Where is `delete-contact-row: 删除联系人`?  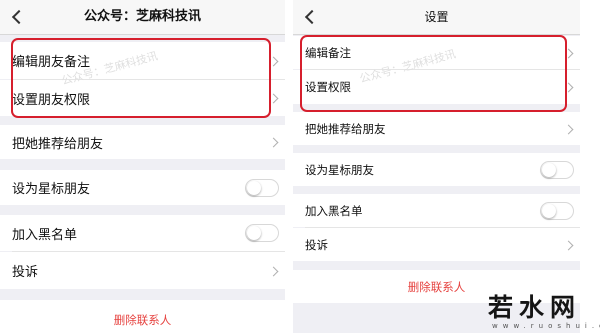 delete-contact-row: 删除联系人 is located at coordinates (142, 316).